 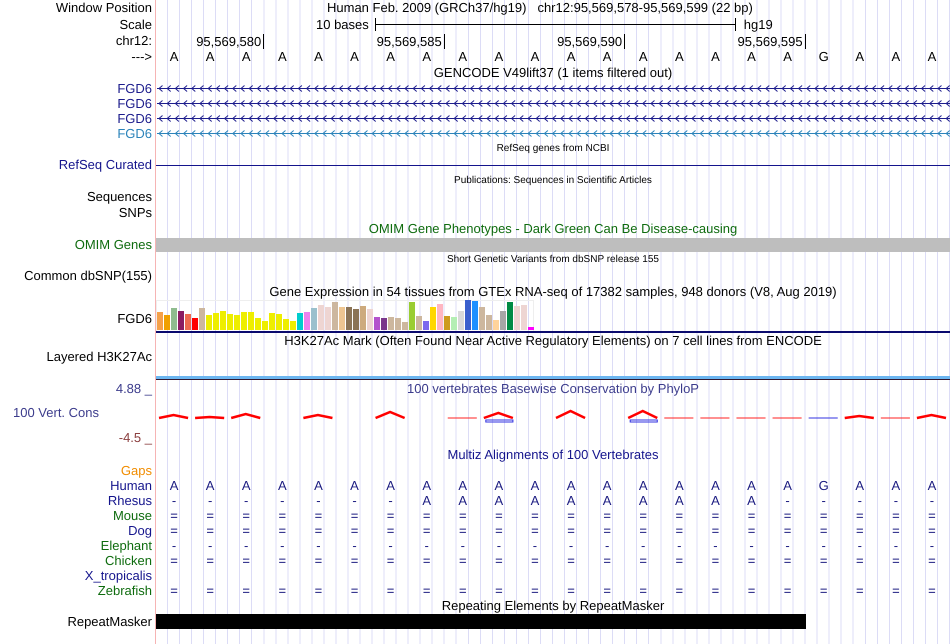 What do you see at coordinates (553, 229) in the screenshot?
I see `track-title: OMIM Gene Phenotypes - Dark Green Can Be Disease-causing` at bounding box center [553, 229].